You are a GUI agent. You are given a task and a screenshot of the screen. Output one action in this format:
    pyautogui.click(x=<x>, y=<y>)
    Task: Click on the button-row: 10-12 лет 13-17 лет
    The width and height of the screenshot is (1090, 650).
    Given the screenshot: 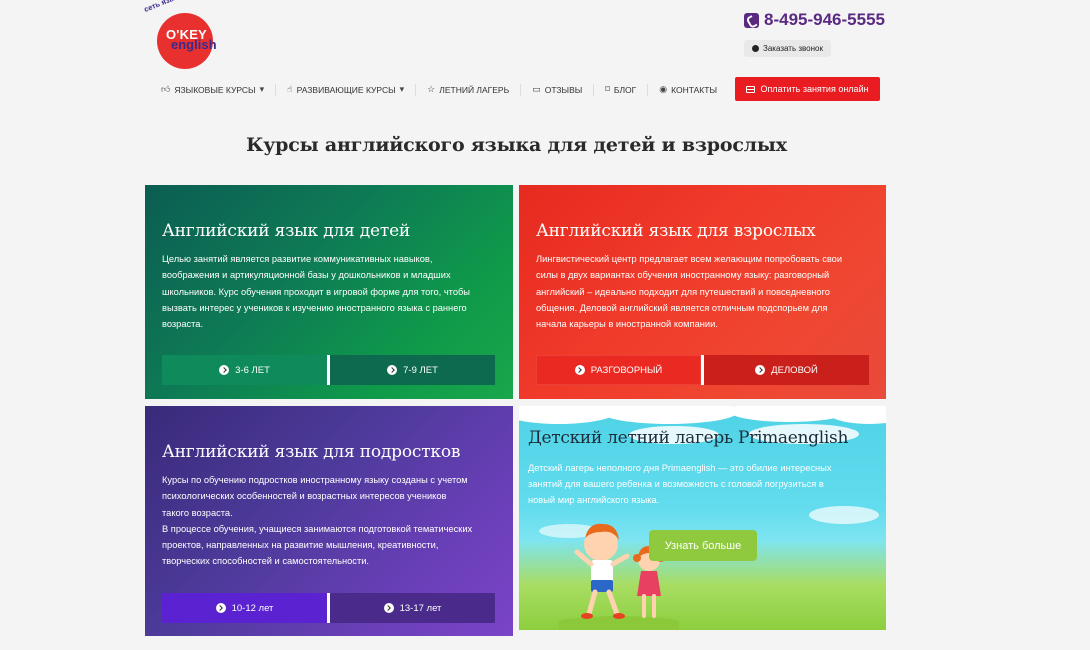 What is the action you would take?
    pyautogui.click(x=328, y=608)
    